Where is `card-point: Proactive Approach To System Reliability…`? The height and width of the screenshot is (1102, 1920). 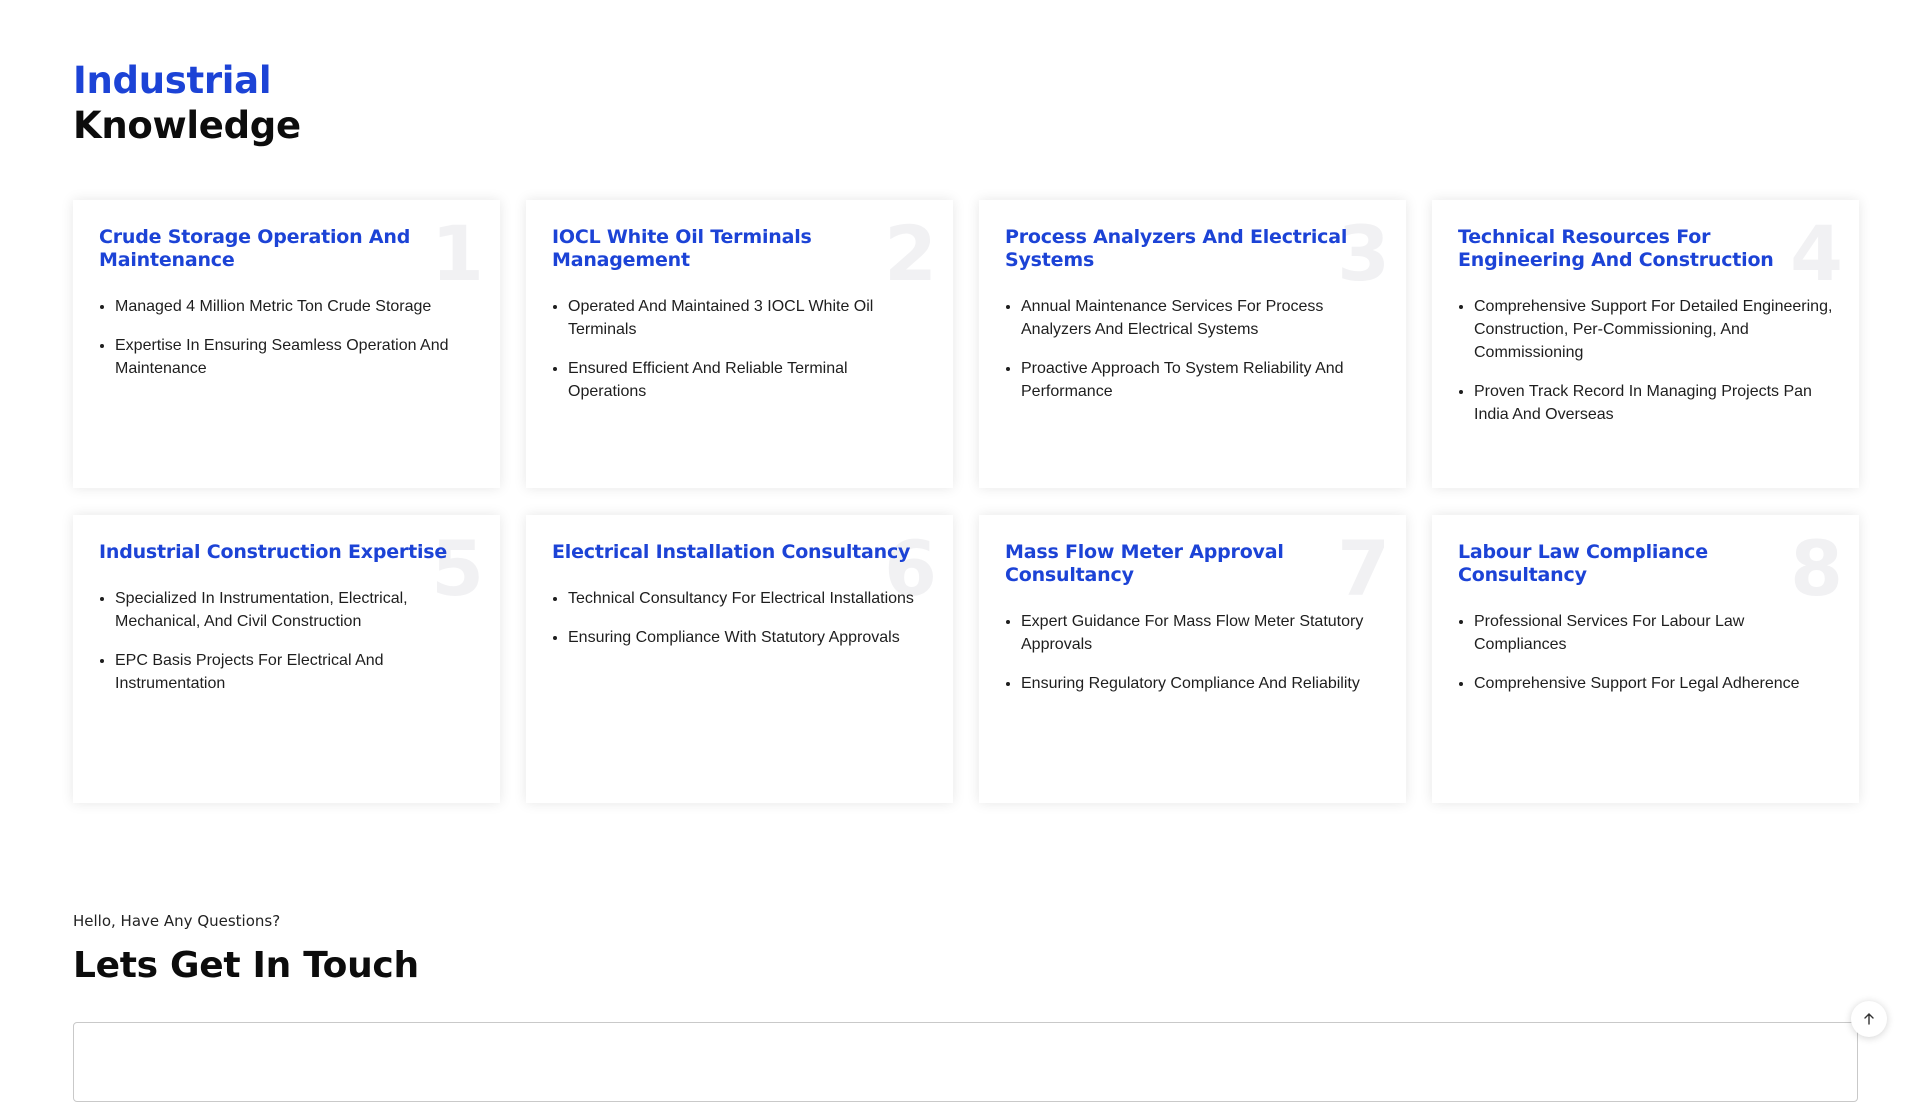 card-point: Proactive Approach To System Reliability… is located at coordinates (1200, 380).